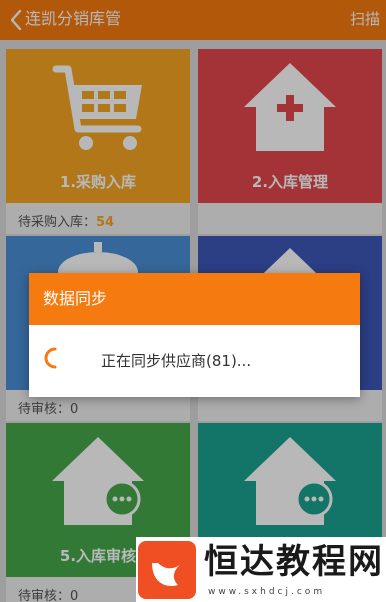 This screenshot has width=386, height=602. Describe the element at coordinates (267, 592) in the screenshot. I see `watermark-url: www.sxhdcj.com` at that location.